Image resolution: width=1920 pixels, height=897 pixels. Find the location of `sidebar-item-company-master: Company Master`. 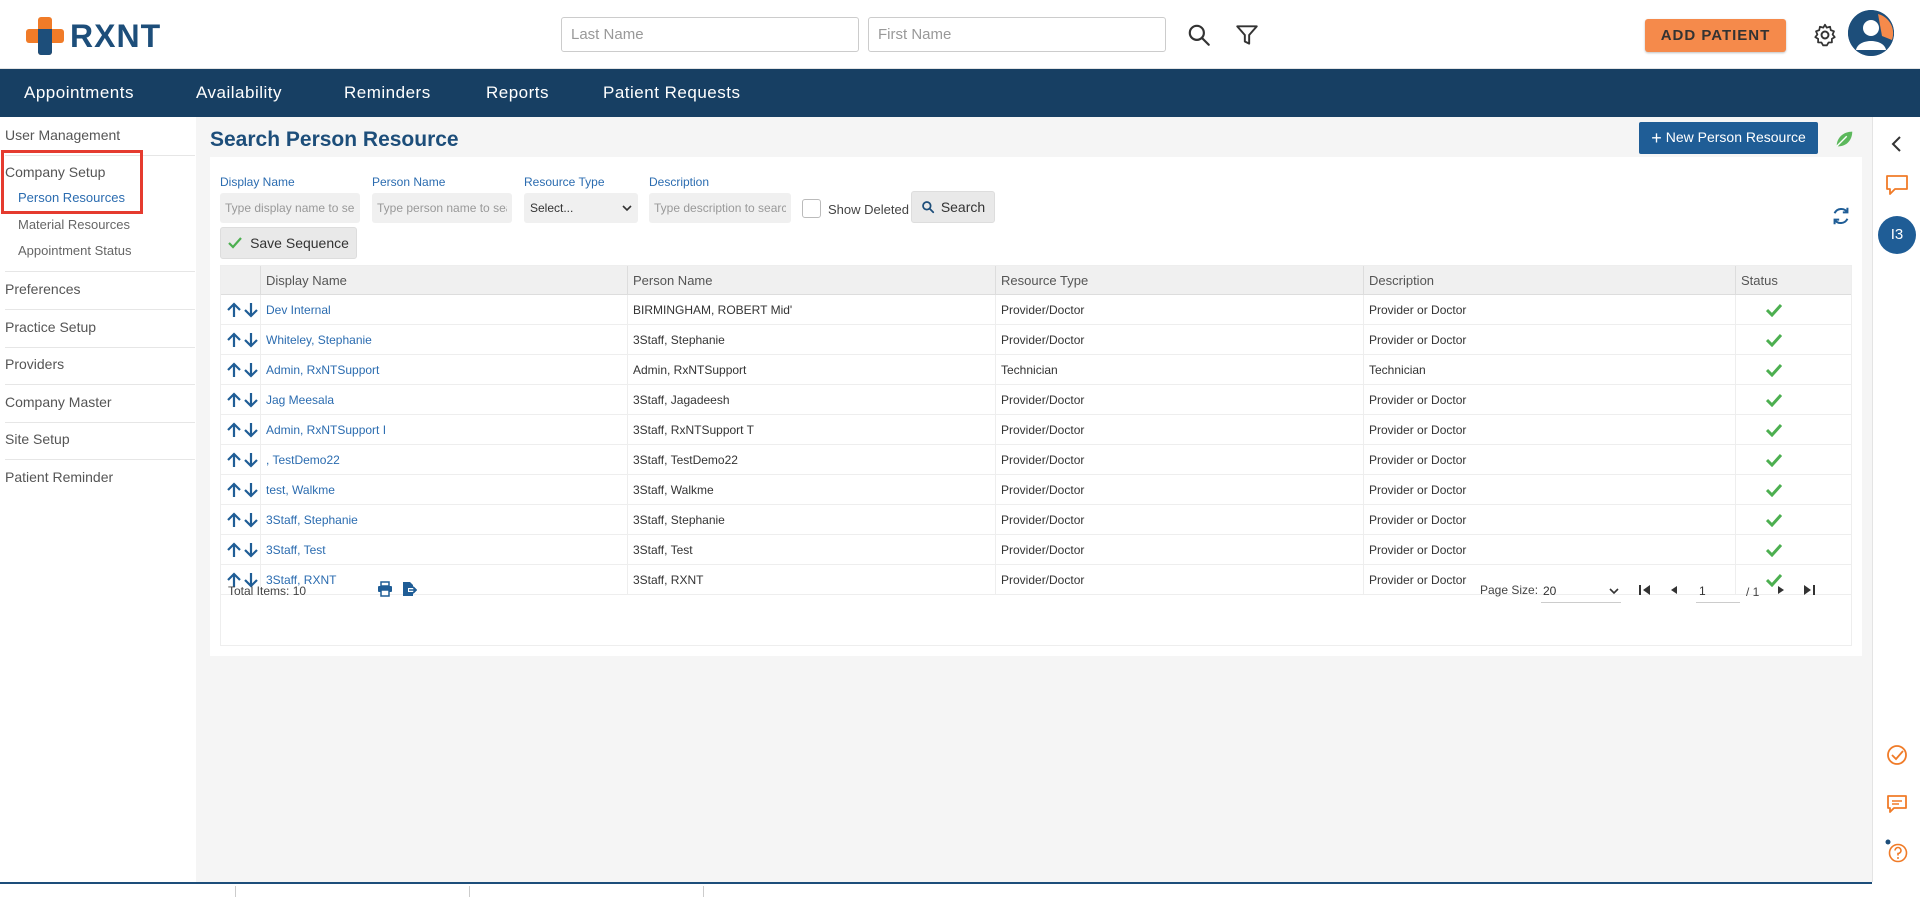

sidebar-item-company-master: Company Master is located at coordinates (58, 402).